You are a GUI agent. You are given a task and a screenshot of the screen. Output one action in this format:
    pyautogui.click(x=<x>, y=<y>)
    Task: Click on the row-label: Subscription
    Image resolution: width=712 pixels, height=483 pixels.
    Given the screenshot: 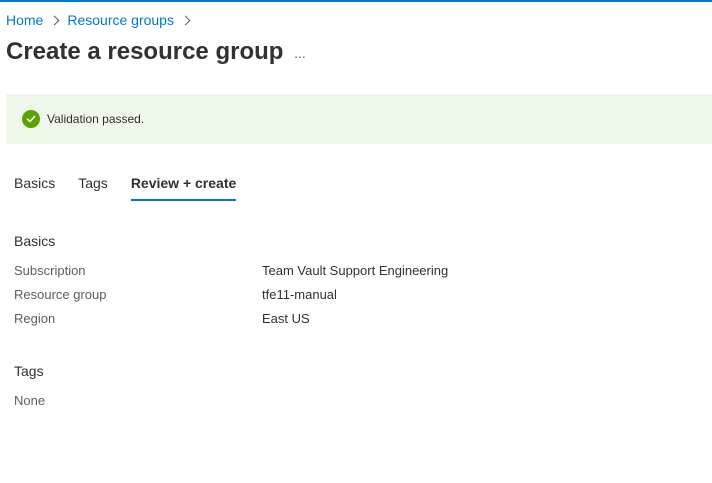 What is the action you would take?
    pyautogui.click(x=50, y=270)
    